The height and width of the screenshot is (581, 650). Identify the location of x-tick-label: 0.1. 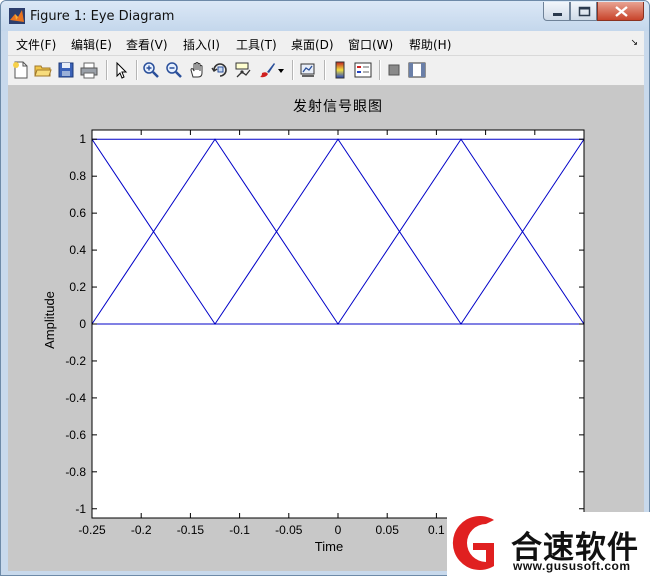
(436, 530).